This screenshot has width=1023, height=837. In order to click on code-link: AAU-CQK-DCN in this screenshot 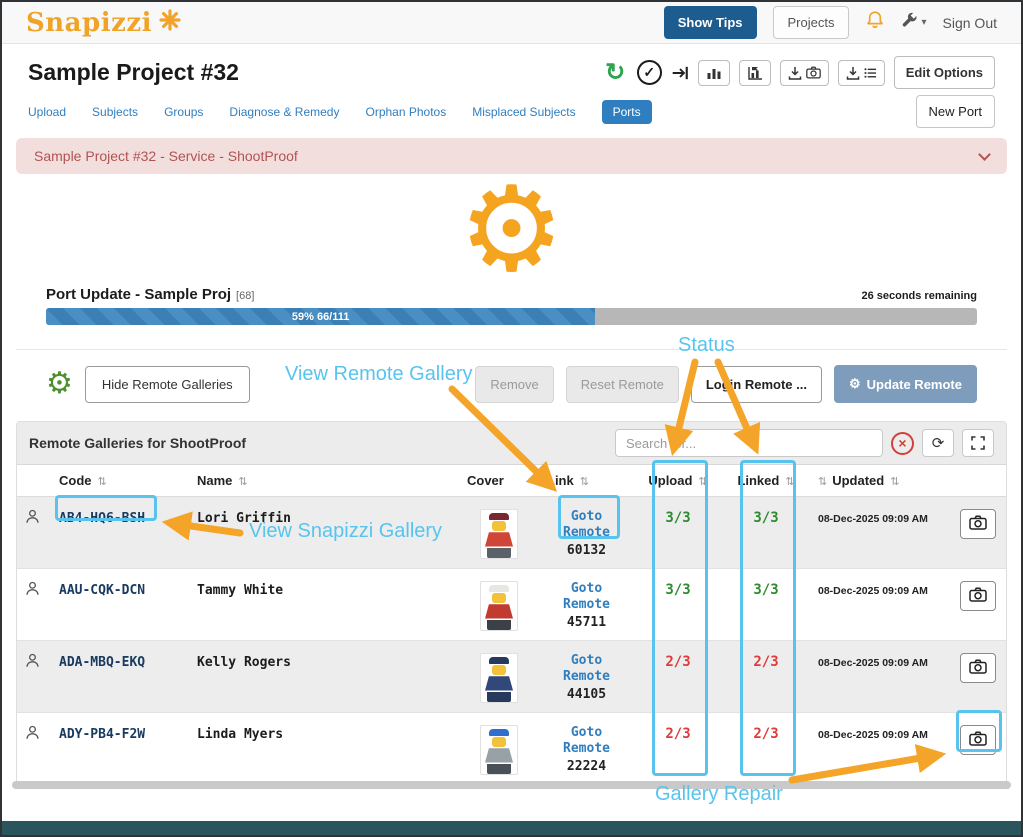, I will do `click(102, 590)`.